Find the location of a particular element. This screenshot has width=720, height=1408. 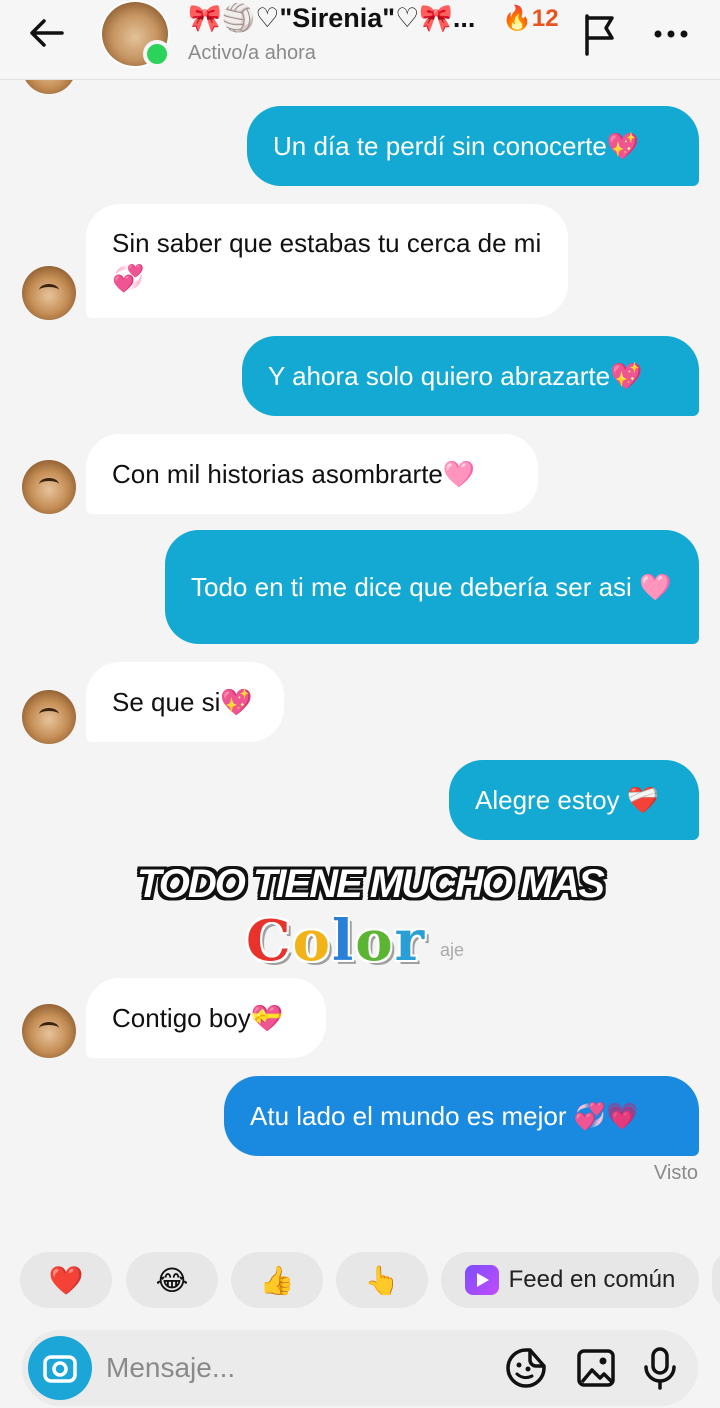

feed-shared-button: Feed en común is located at coordinates (570, 1280).